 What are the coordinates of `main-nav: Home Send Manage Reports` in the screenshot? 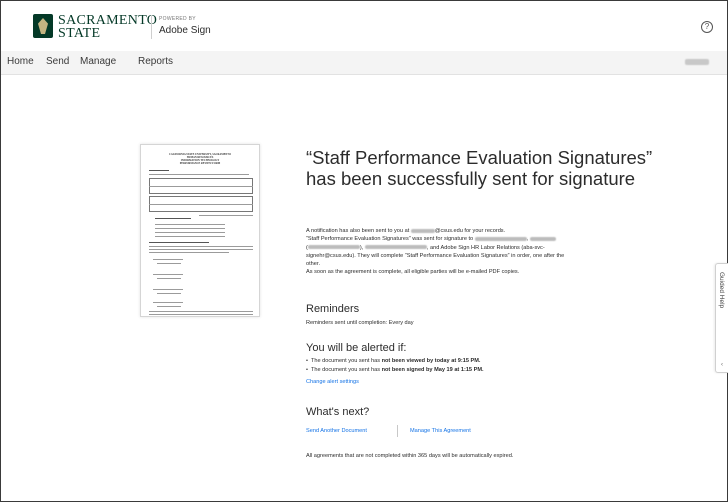 It's located at (364, 63).